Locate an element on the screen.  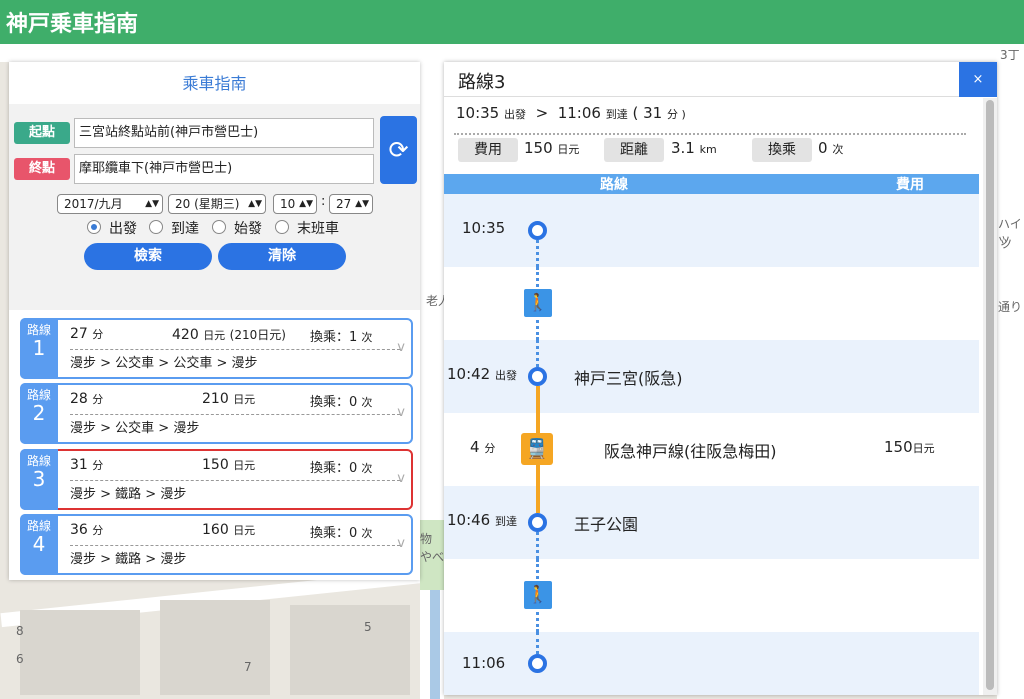
map-label: 3丁 is located at coordinates (1010, 55).